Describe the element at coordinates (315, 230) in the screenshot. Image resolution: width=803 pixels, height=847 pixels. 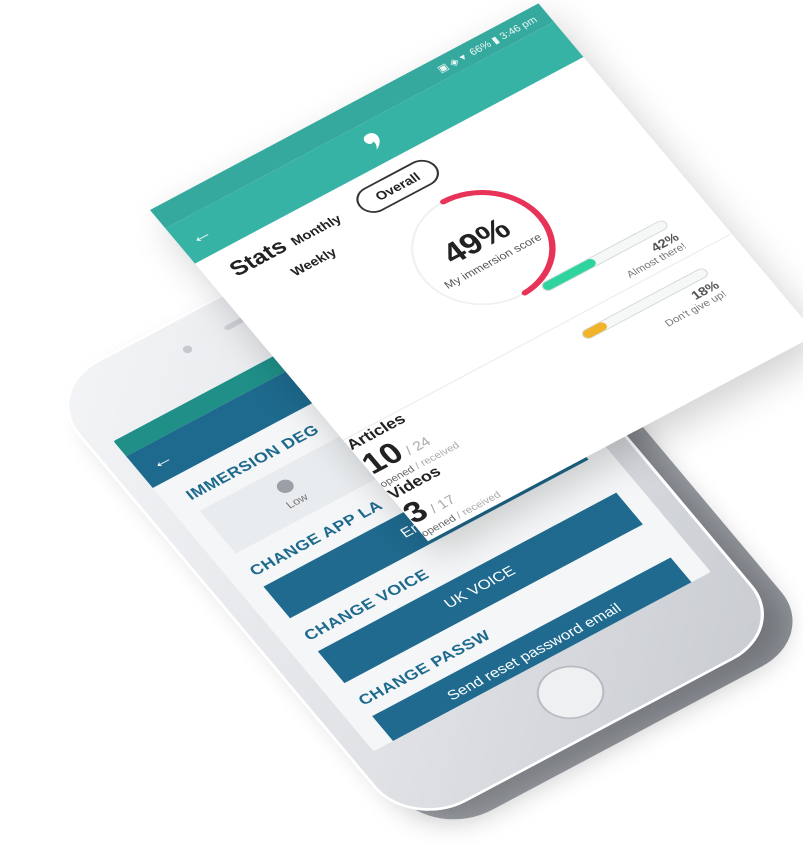
I see `tab-monthly: Monthly` at that location.